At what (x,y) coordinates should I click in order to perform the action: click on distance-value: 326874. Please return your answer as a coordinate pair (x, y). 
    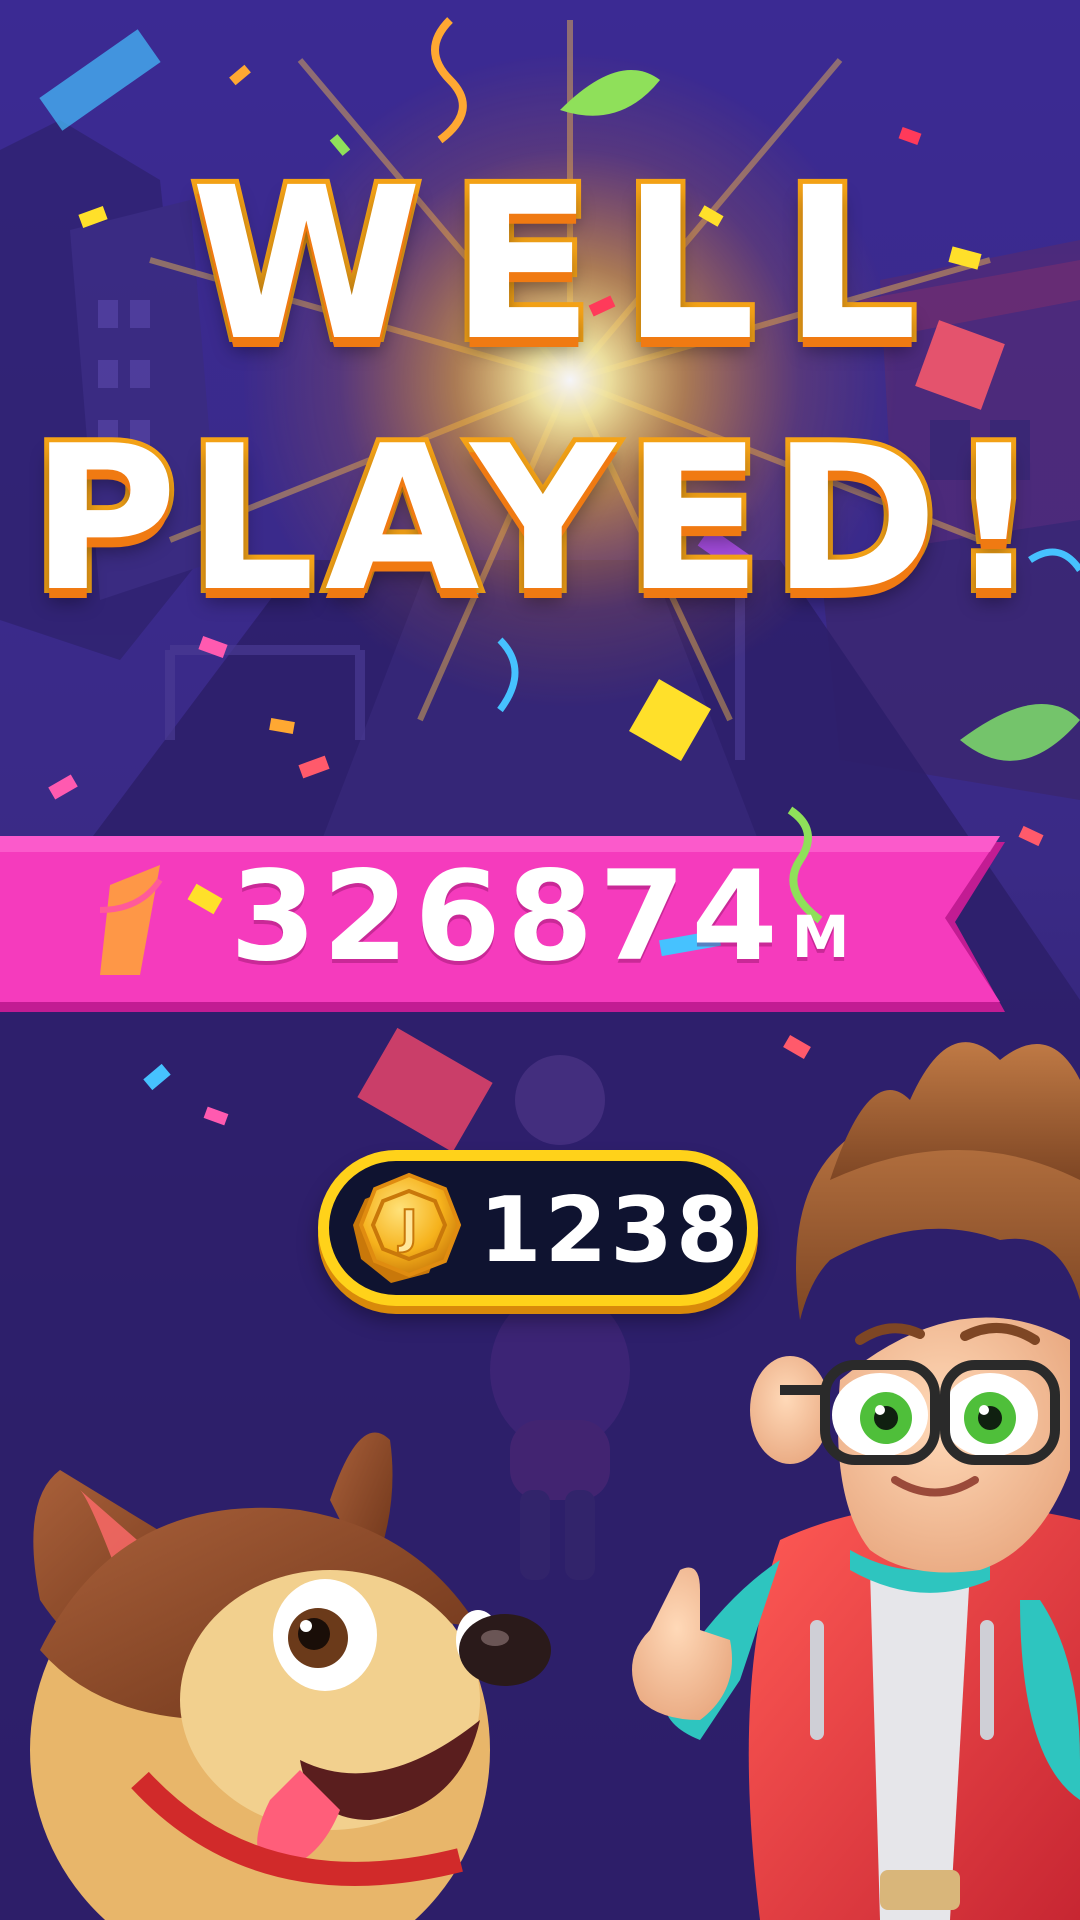
    Looking at the image, I should click on (507, 917).